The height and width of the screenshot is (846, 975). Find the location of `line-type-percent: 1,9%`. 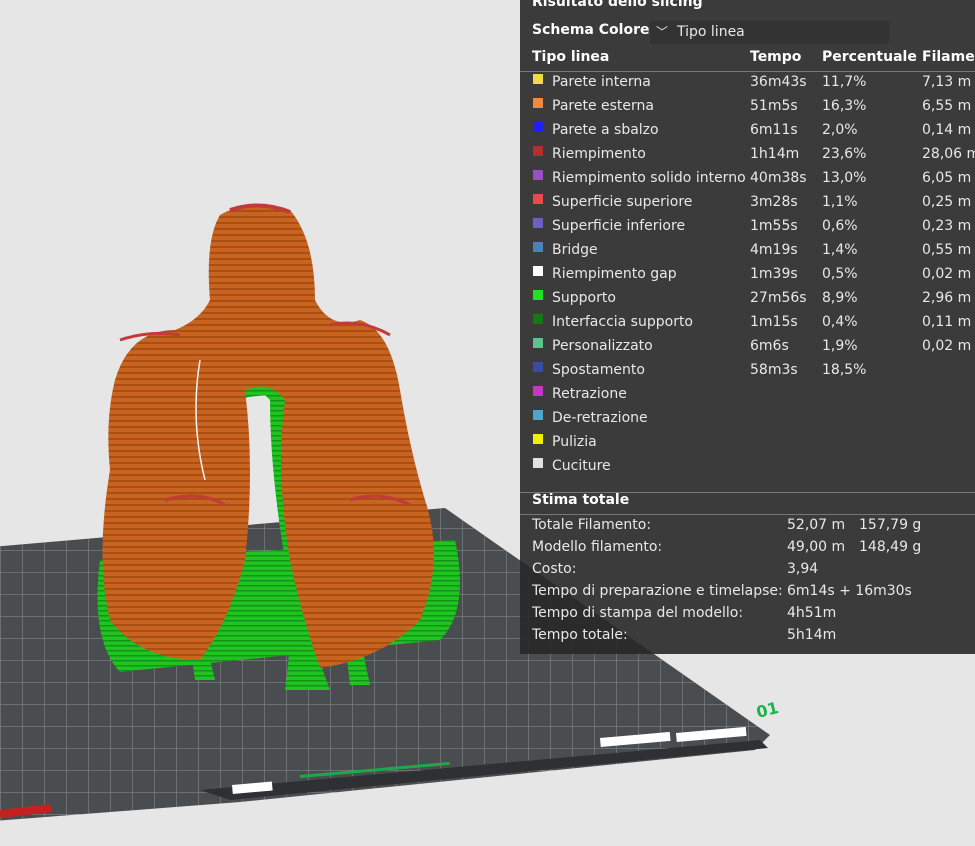

line-type-percent: 1,9% is located at coordinates (840, 346).